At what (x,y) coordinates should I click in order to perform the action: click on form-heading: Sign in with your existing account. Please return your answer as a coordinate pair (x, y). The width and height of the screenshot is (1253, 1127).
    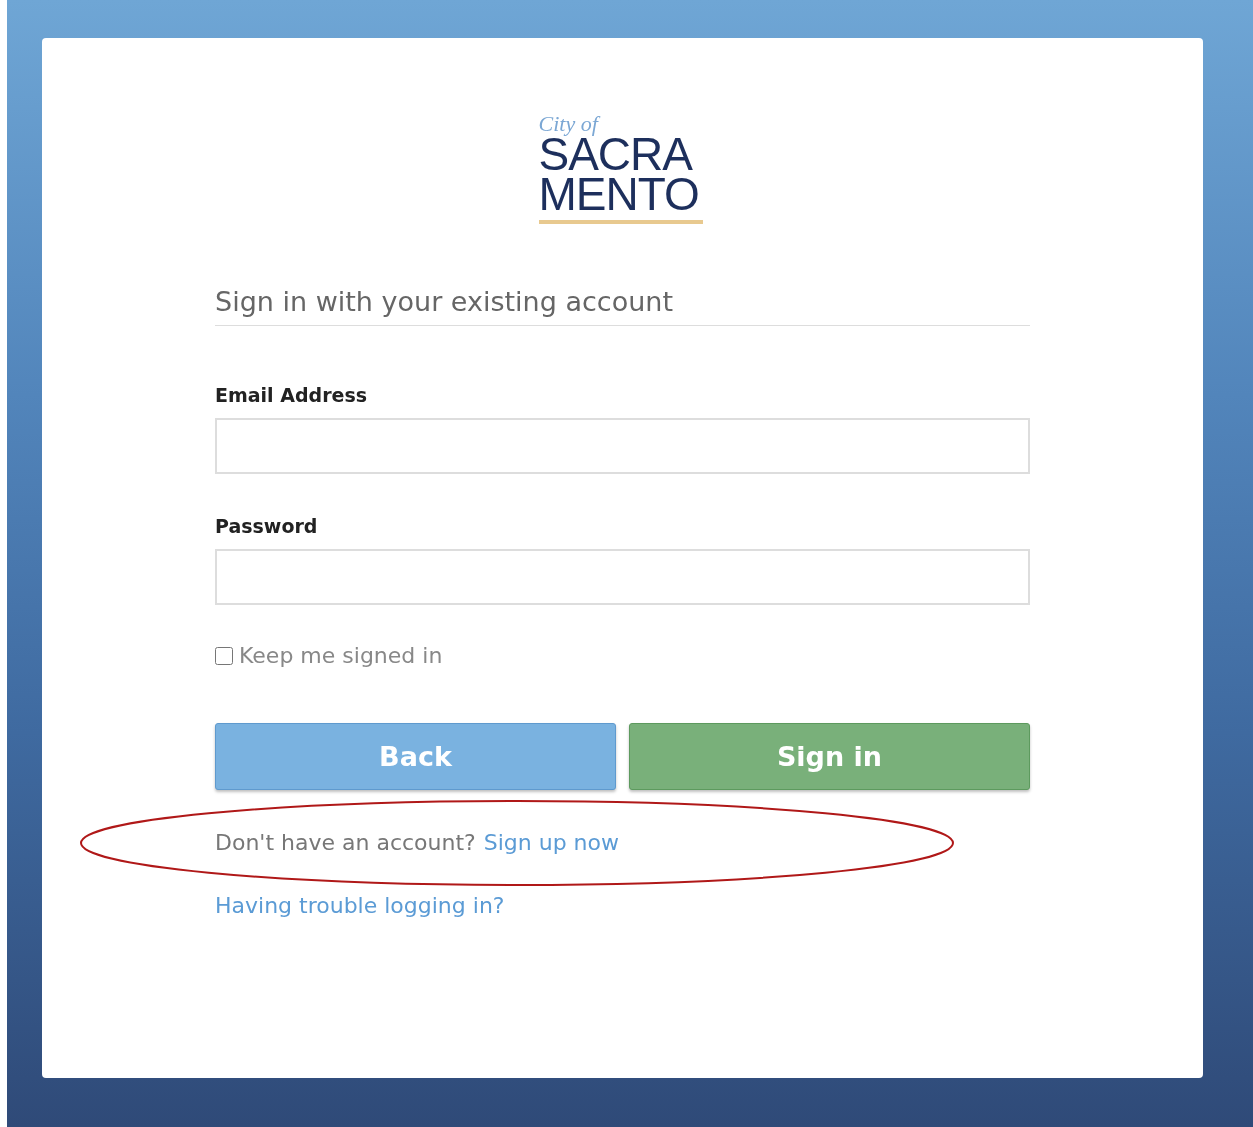
    Looking at the image, I should click on (622, 306).